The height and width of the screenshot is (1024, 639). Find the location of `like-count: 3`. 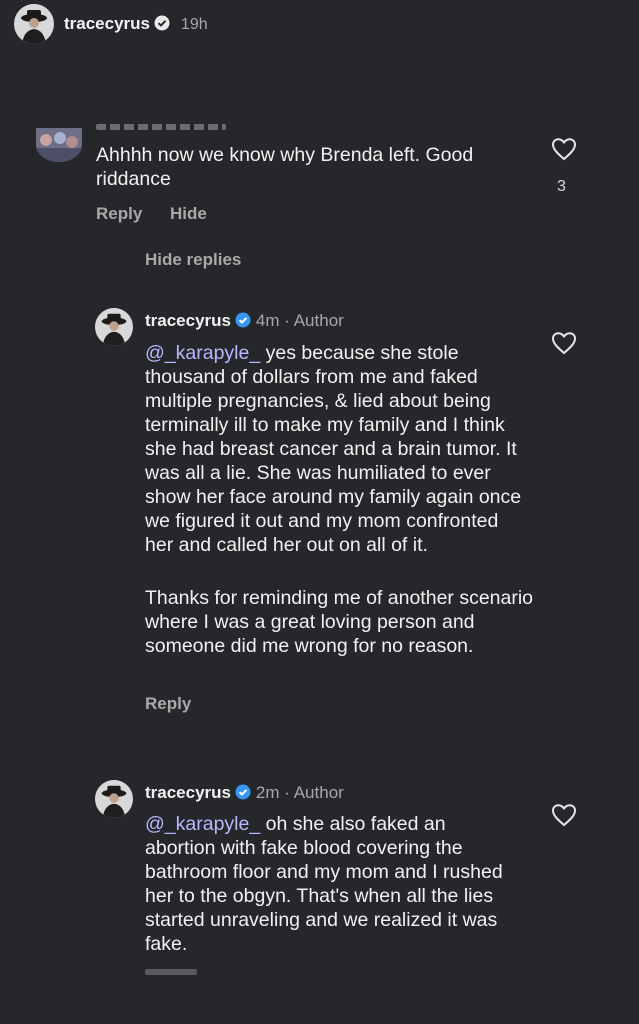

like-count: 3 is located at coordinates (561, 186).